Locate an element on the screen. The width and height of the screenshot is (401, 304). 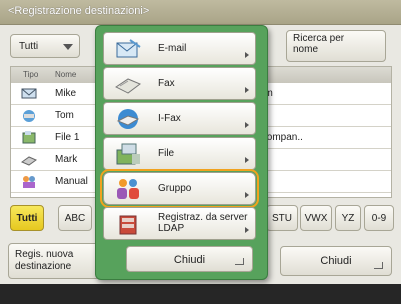
alpha-label: VWX is located at coordinates (316, 218).